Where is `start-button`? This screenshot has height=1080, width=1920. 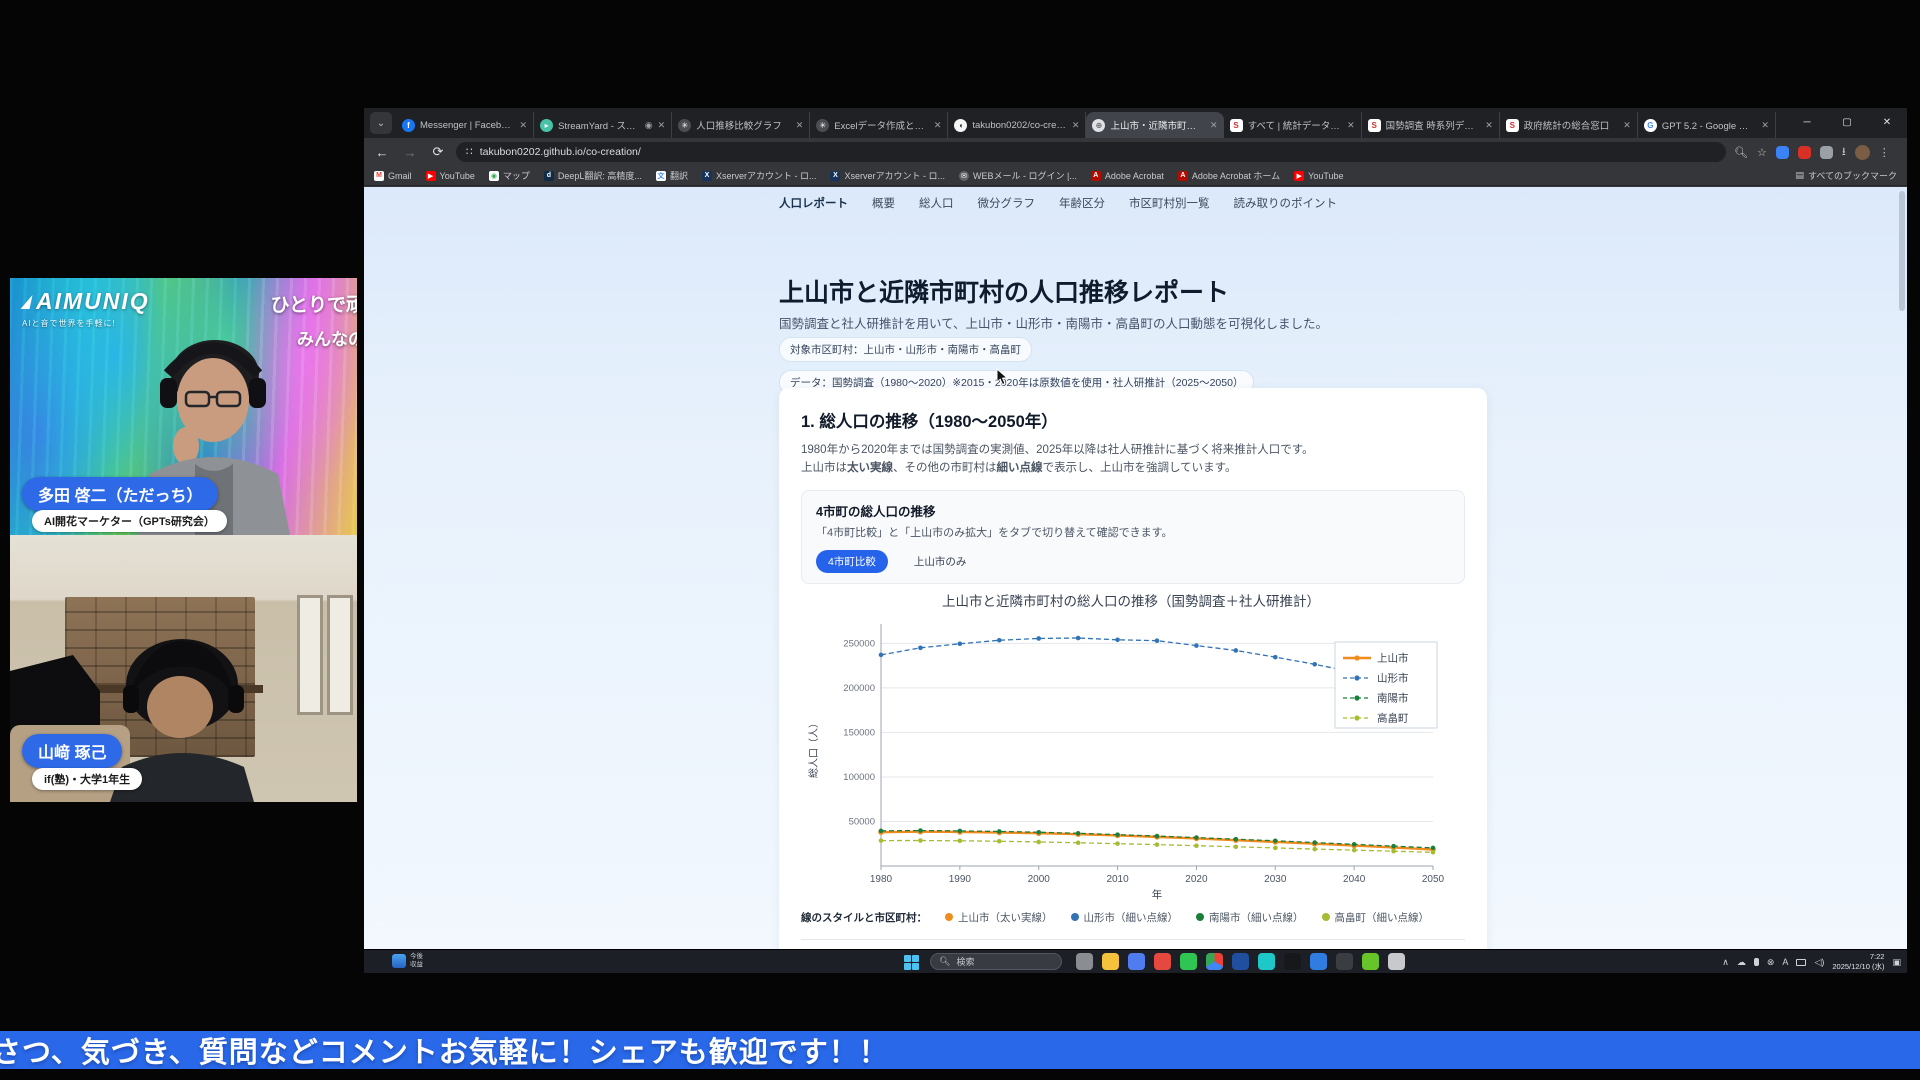
start-button is located at coordinates (911, 962).